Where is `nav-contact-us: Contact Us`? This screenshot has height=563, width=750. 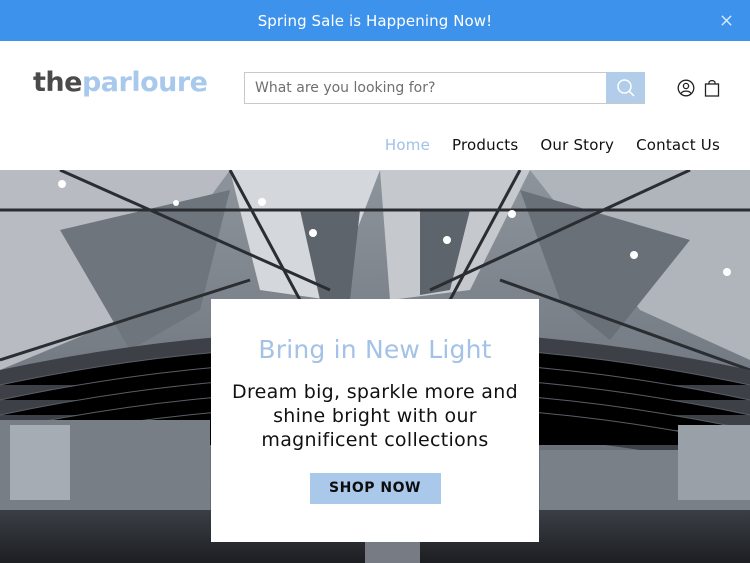 nav-contact-us: Contact Us is located at coordinates (678, 145).